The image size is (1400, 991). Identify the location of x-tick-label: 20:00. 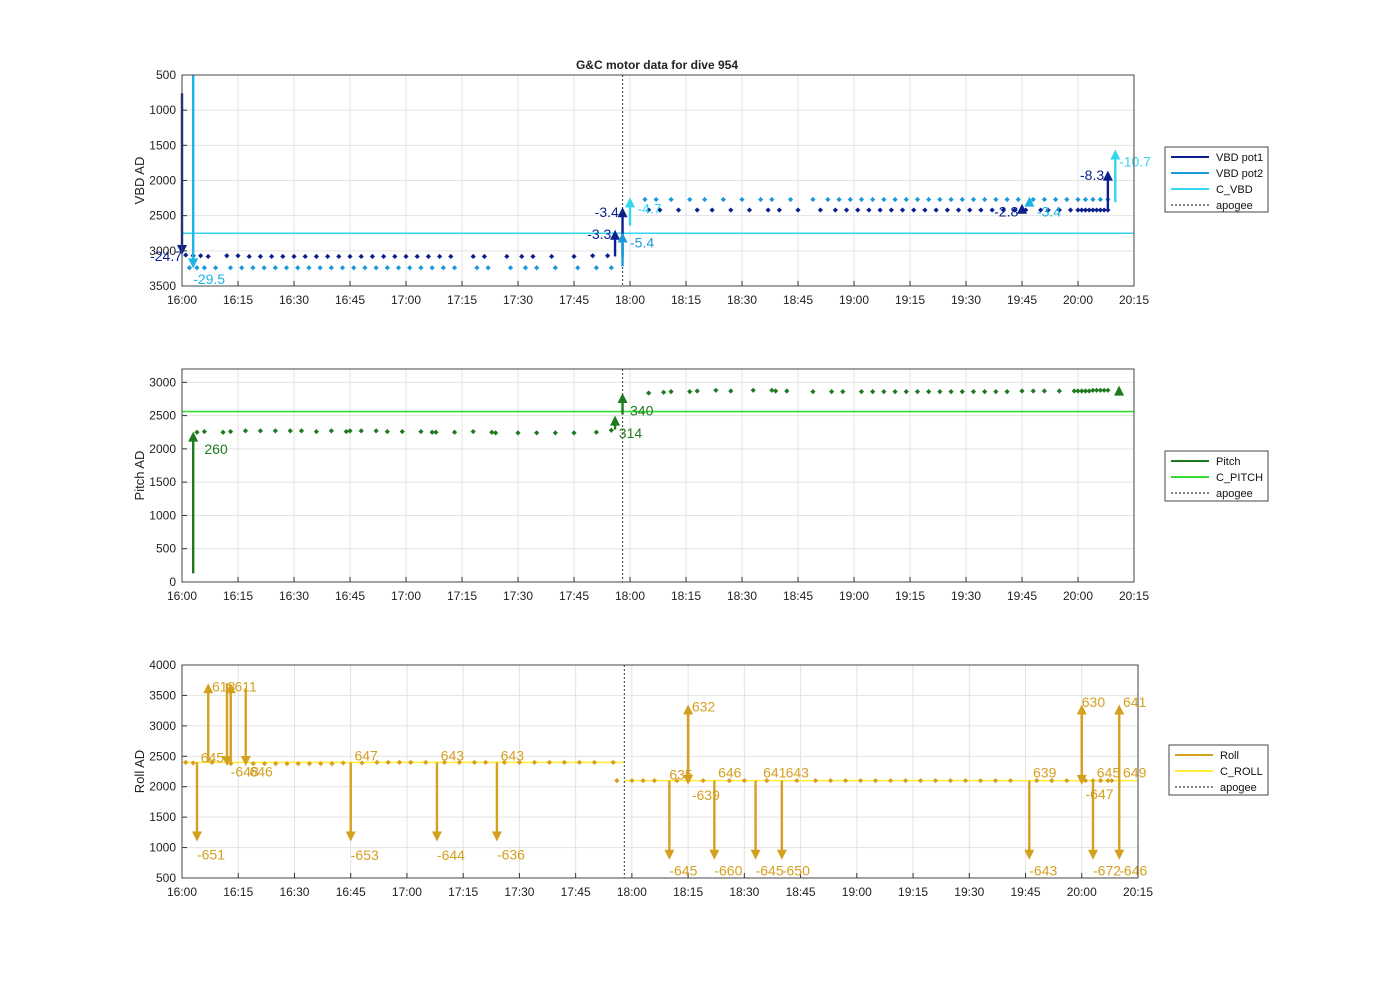
(1078, 596).